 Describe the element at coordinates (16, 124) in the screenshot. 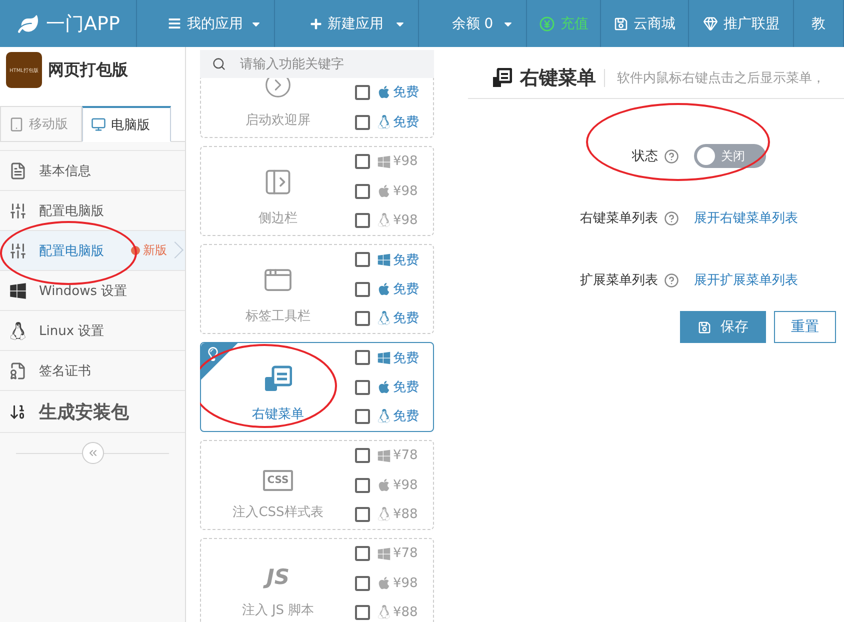

I see `tablet-icon` at that location.